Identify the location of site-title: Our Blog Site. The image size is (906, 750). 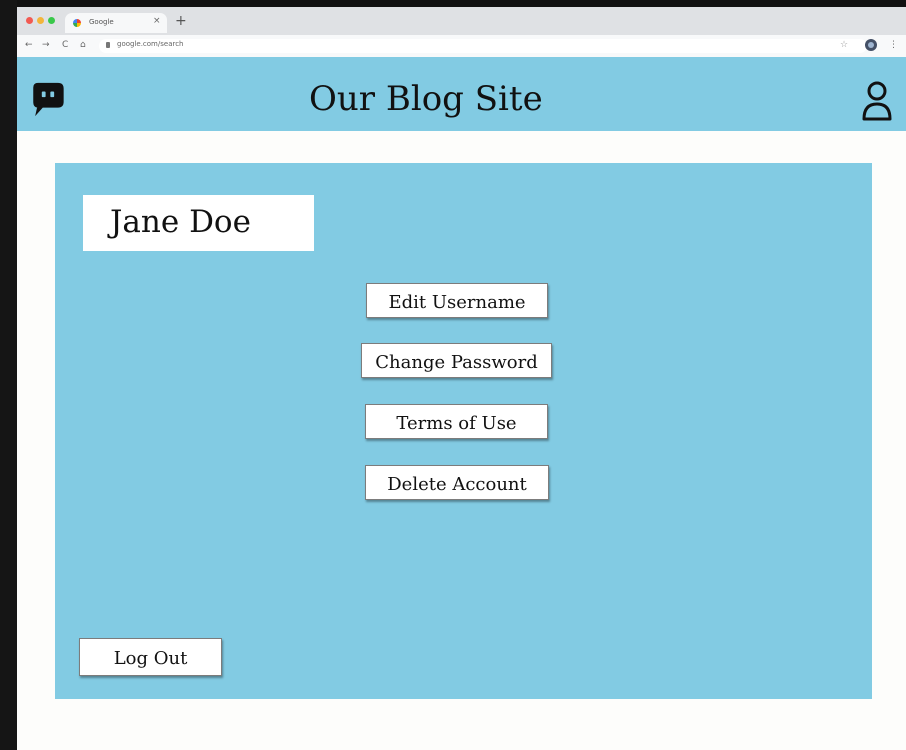
(426, 99).